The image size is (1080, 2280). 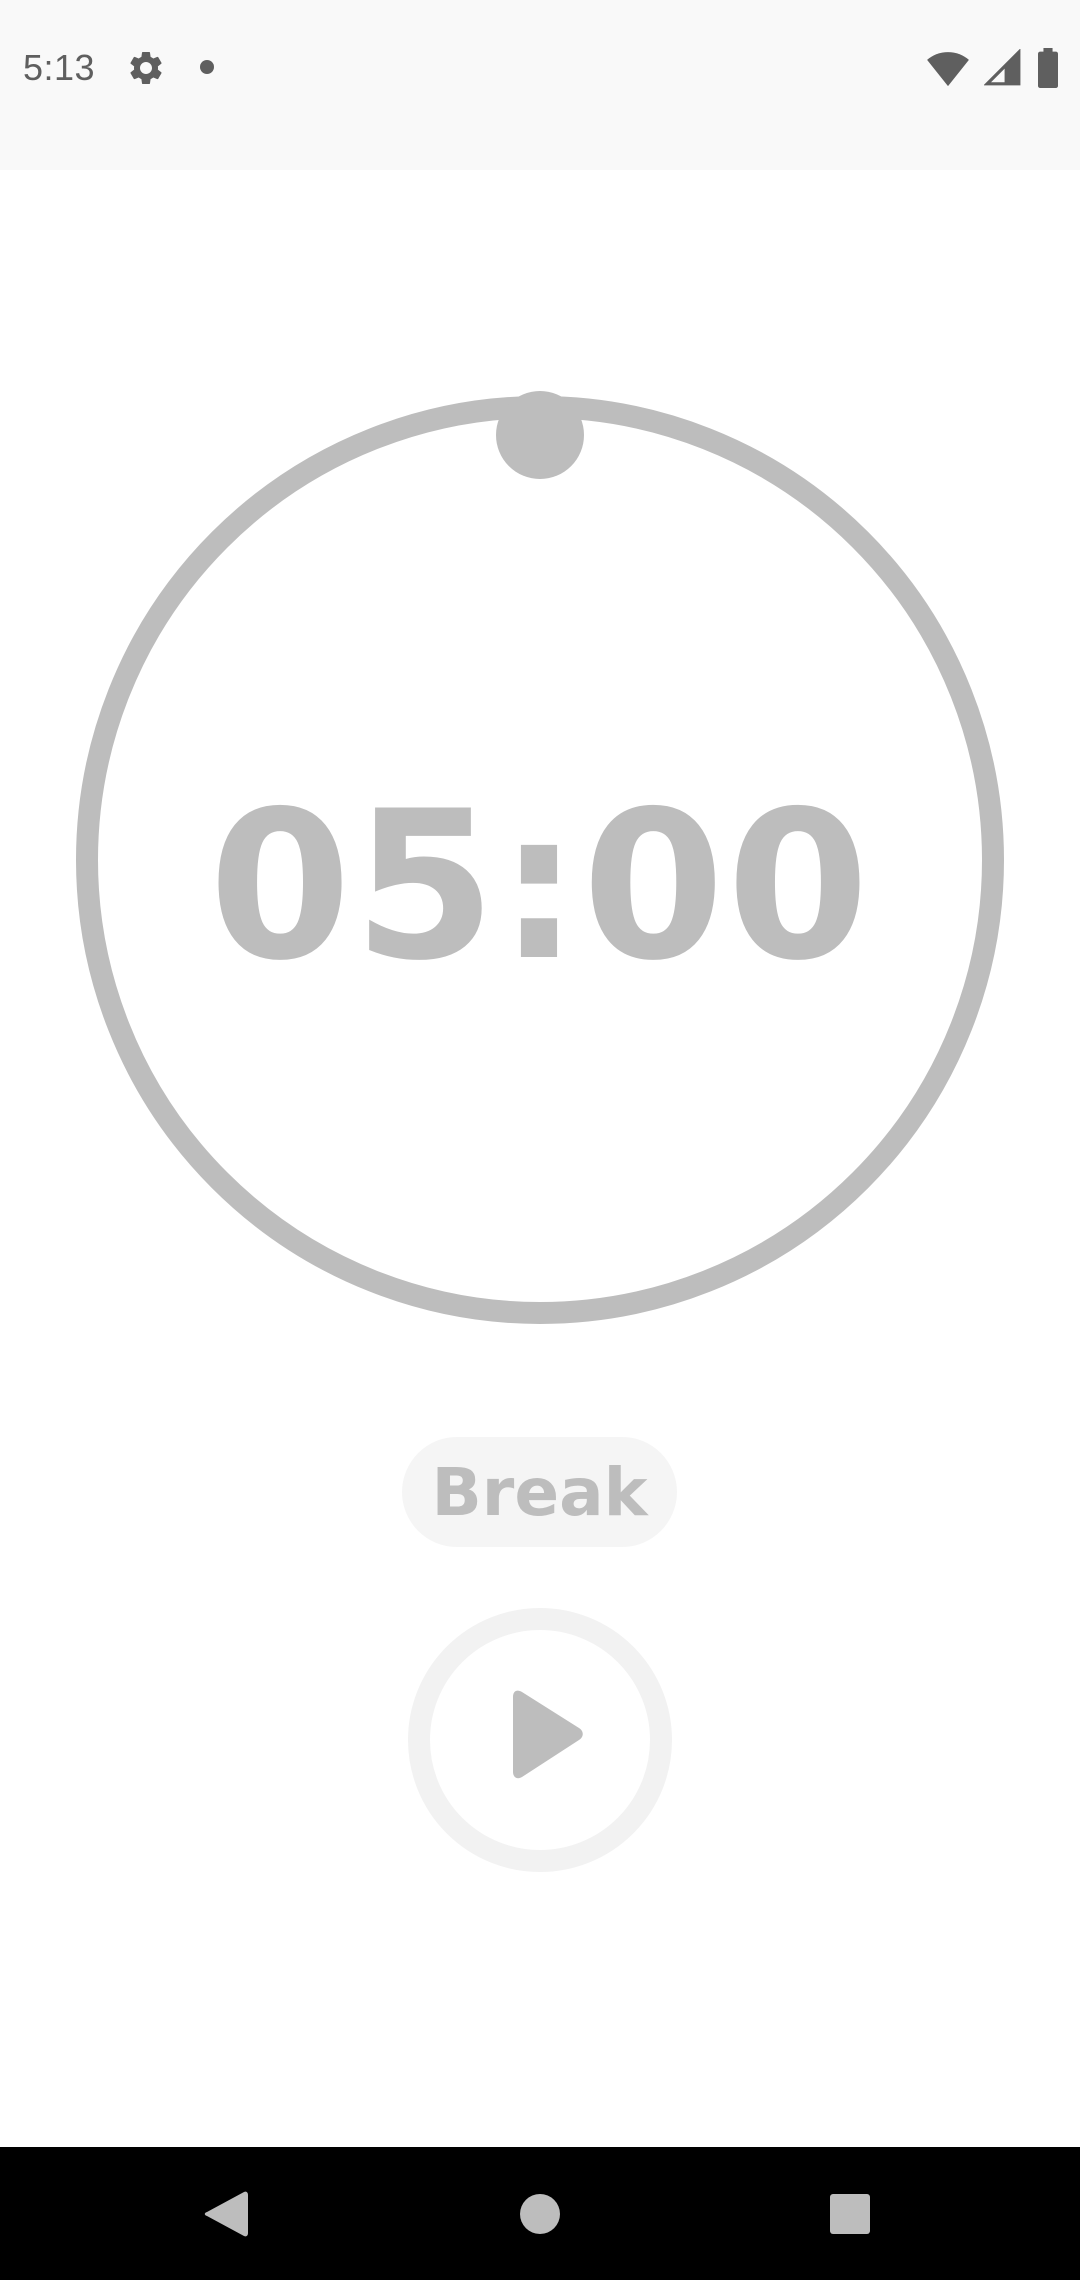 I want to click on status-right-icons, so click(x=993, y=68).